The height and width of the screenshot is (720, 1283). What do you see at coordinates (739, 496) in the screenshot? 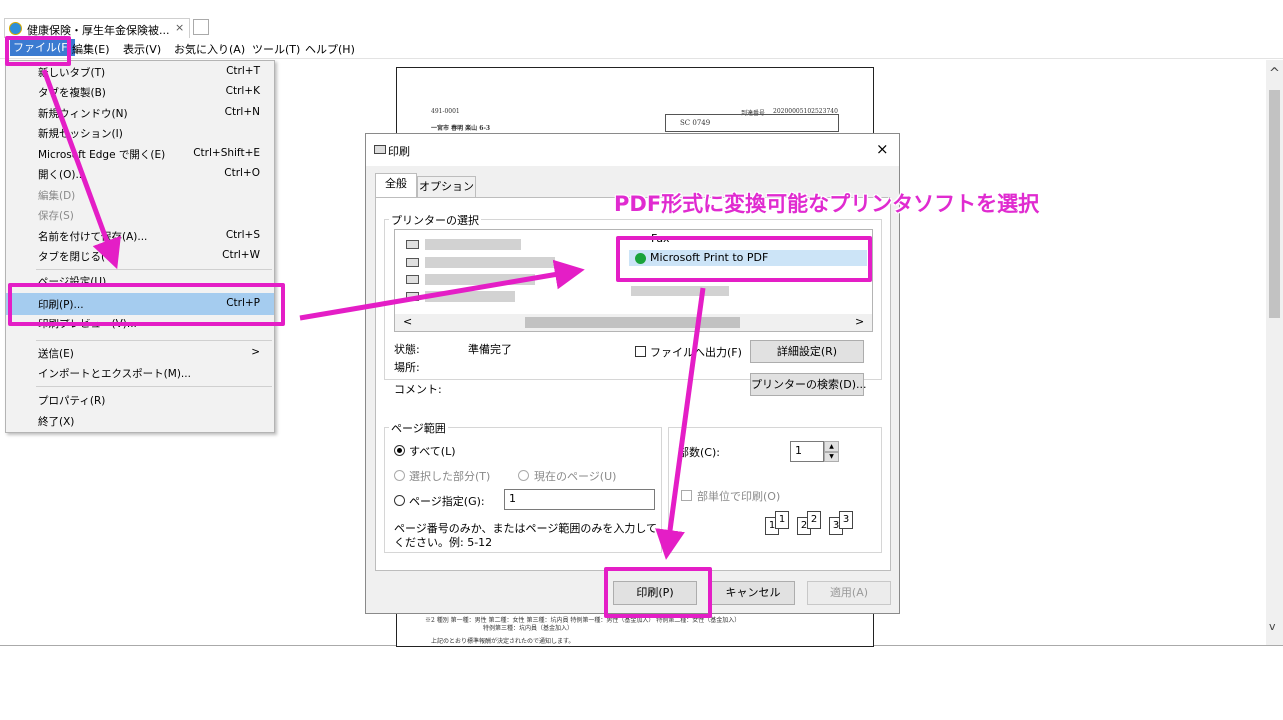
I see `collate-label: 部単位で印刷(O)` at bounding box center [739, 496].